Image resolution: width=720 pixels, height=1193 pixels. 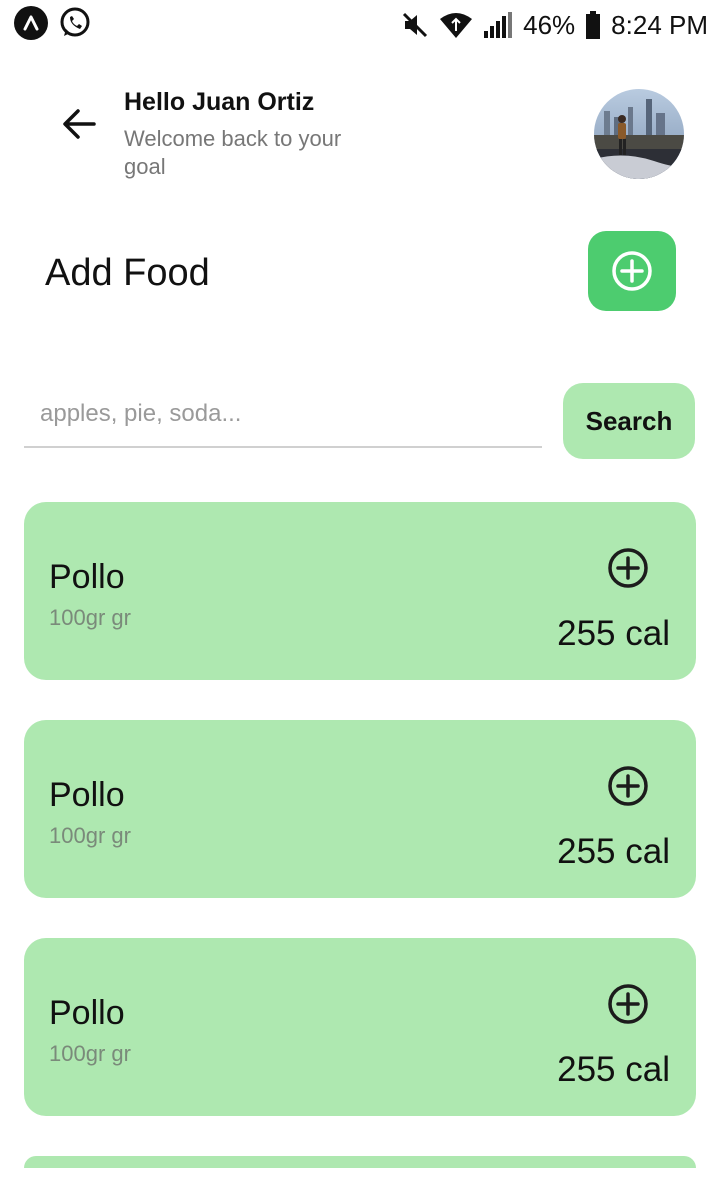 I want to click on arrow-left-icon, so click(x=79, y=124).